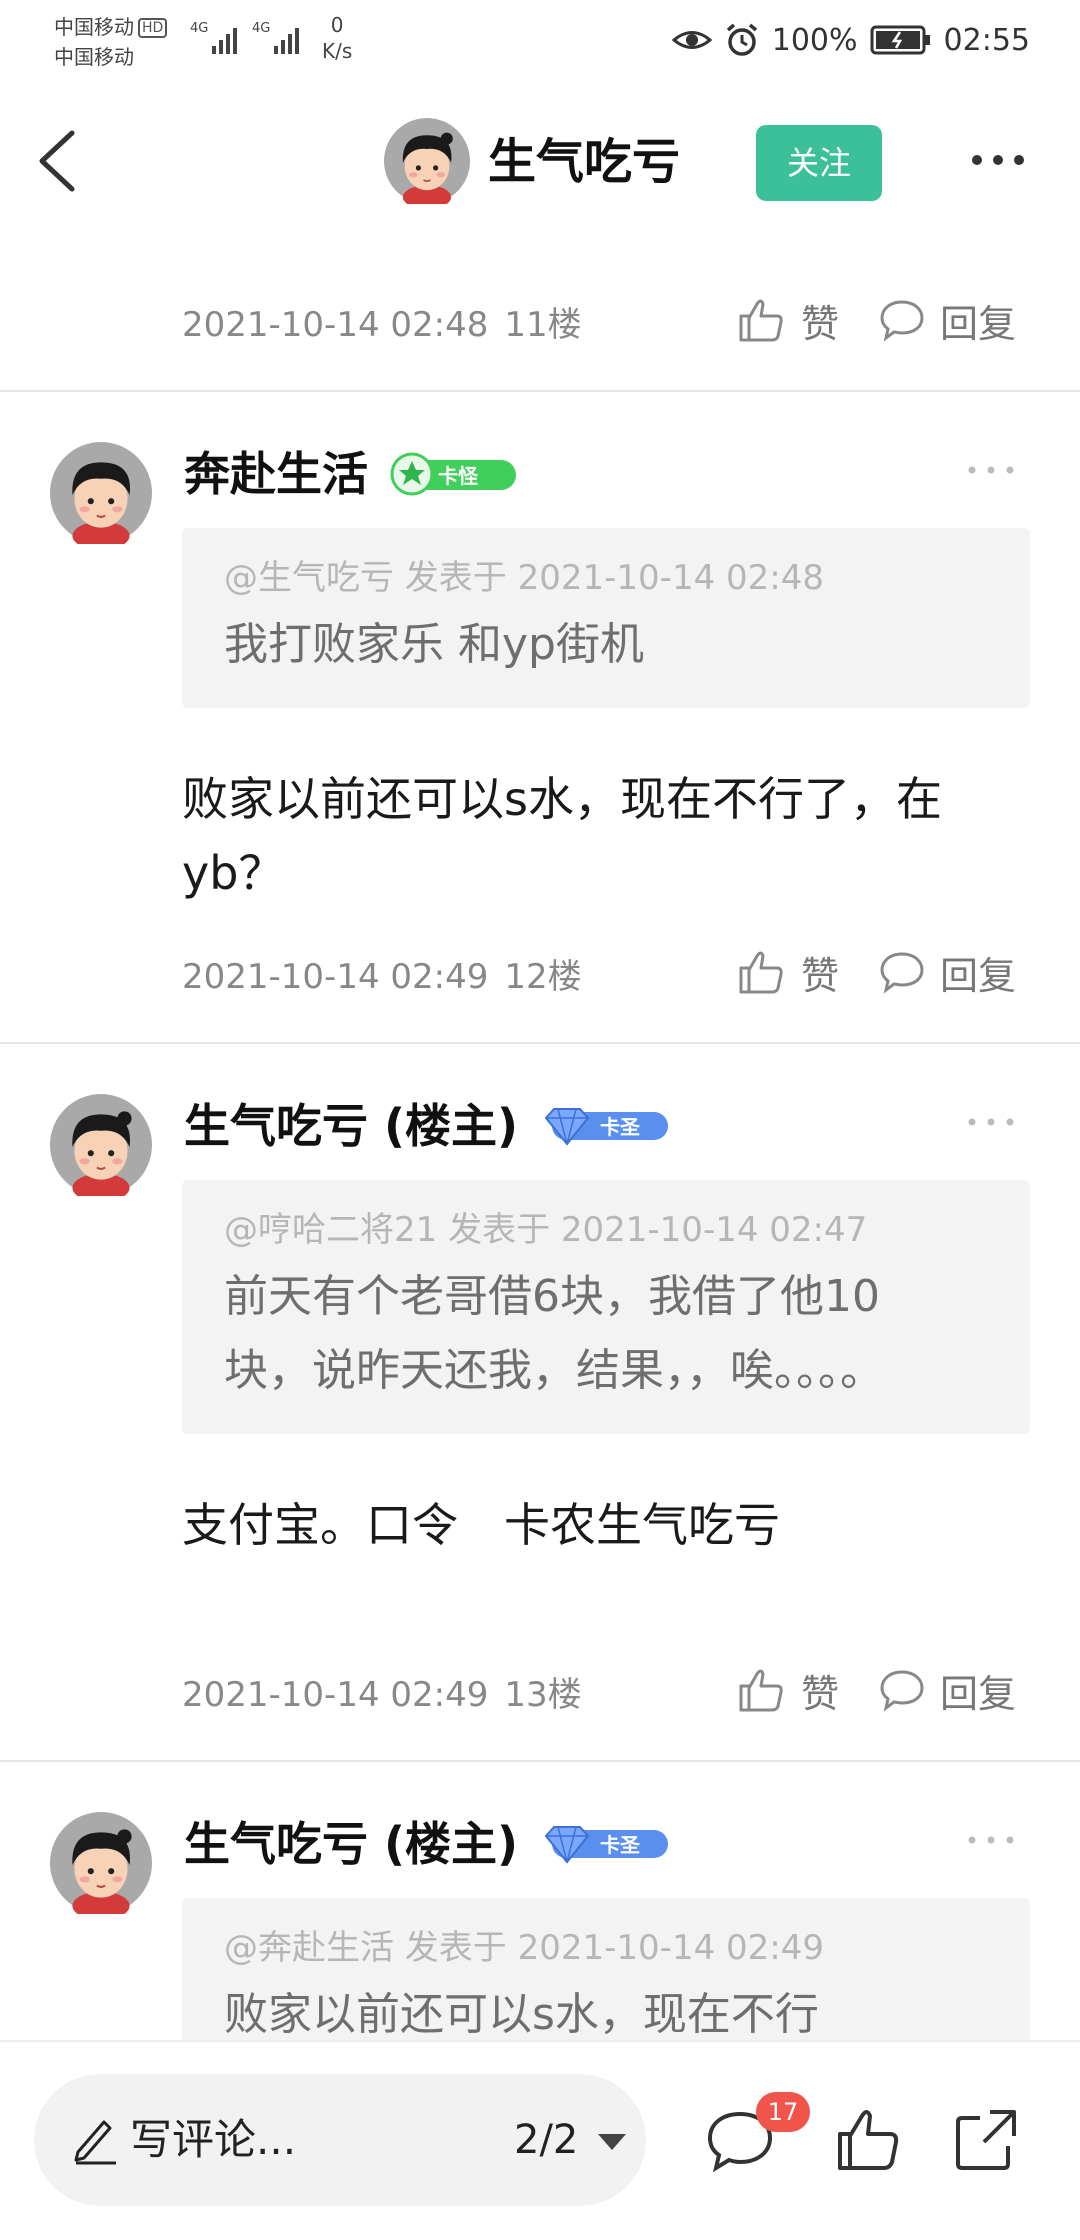  Describe the element at coordinates (481, 1525) in the screenshot. I see `post-body: 支付宝。口令 卡农生气吃亏` at that location.